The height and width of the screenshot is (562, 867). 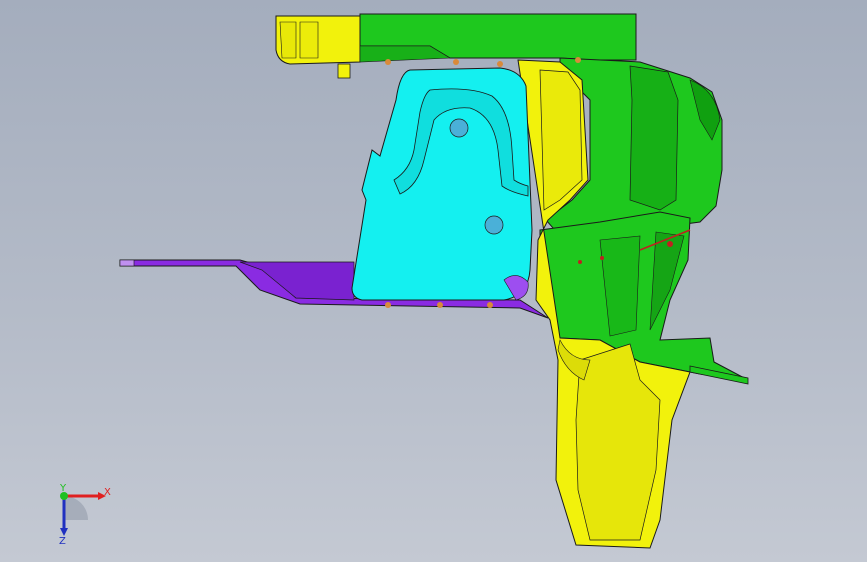 What do you see at coordinates (76, 508) in the screenshot?
I see `triad-plane-shading` at bounding box center [76, 508].